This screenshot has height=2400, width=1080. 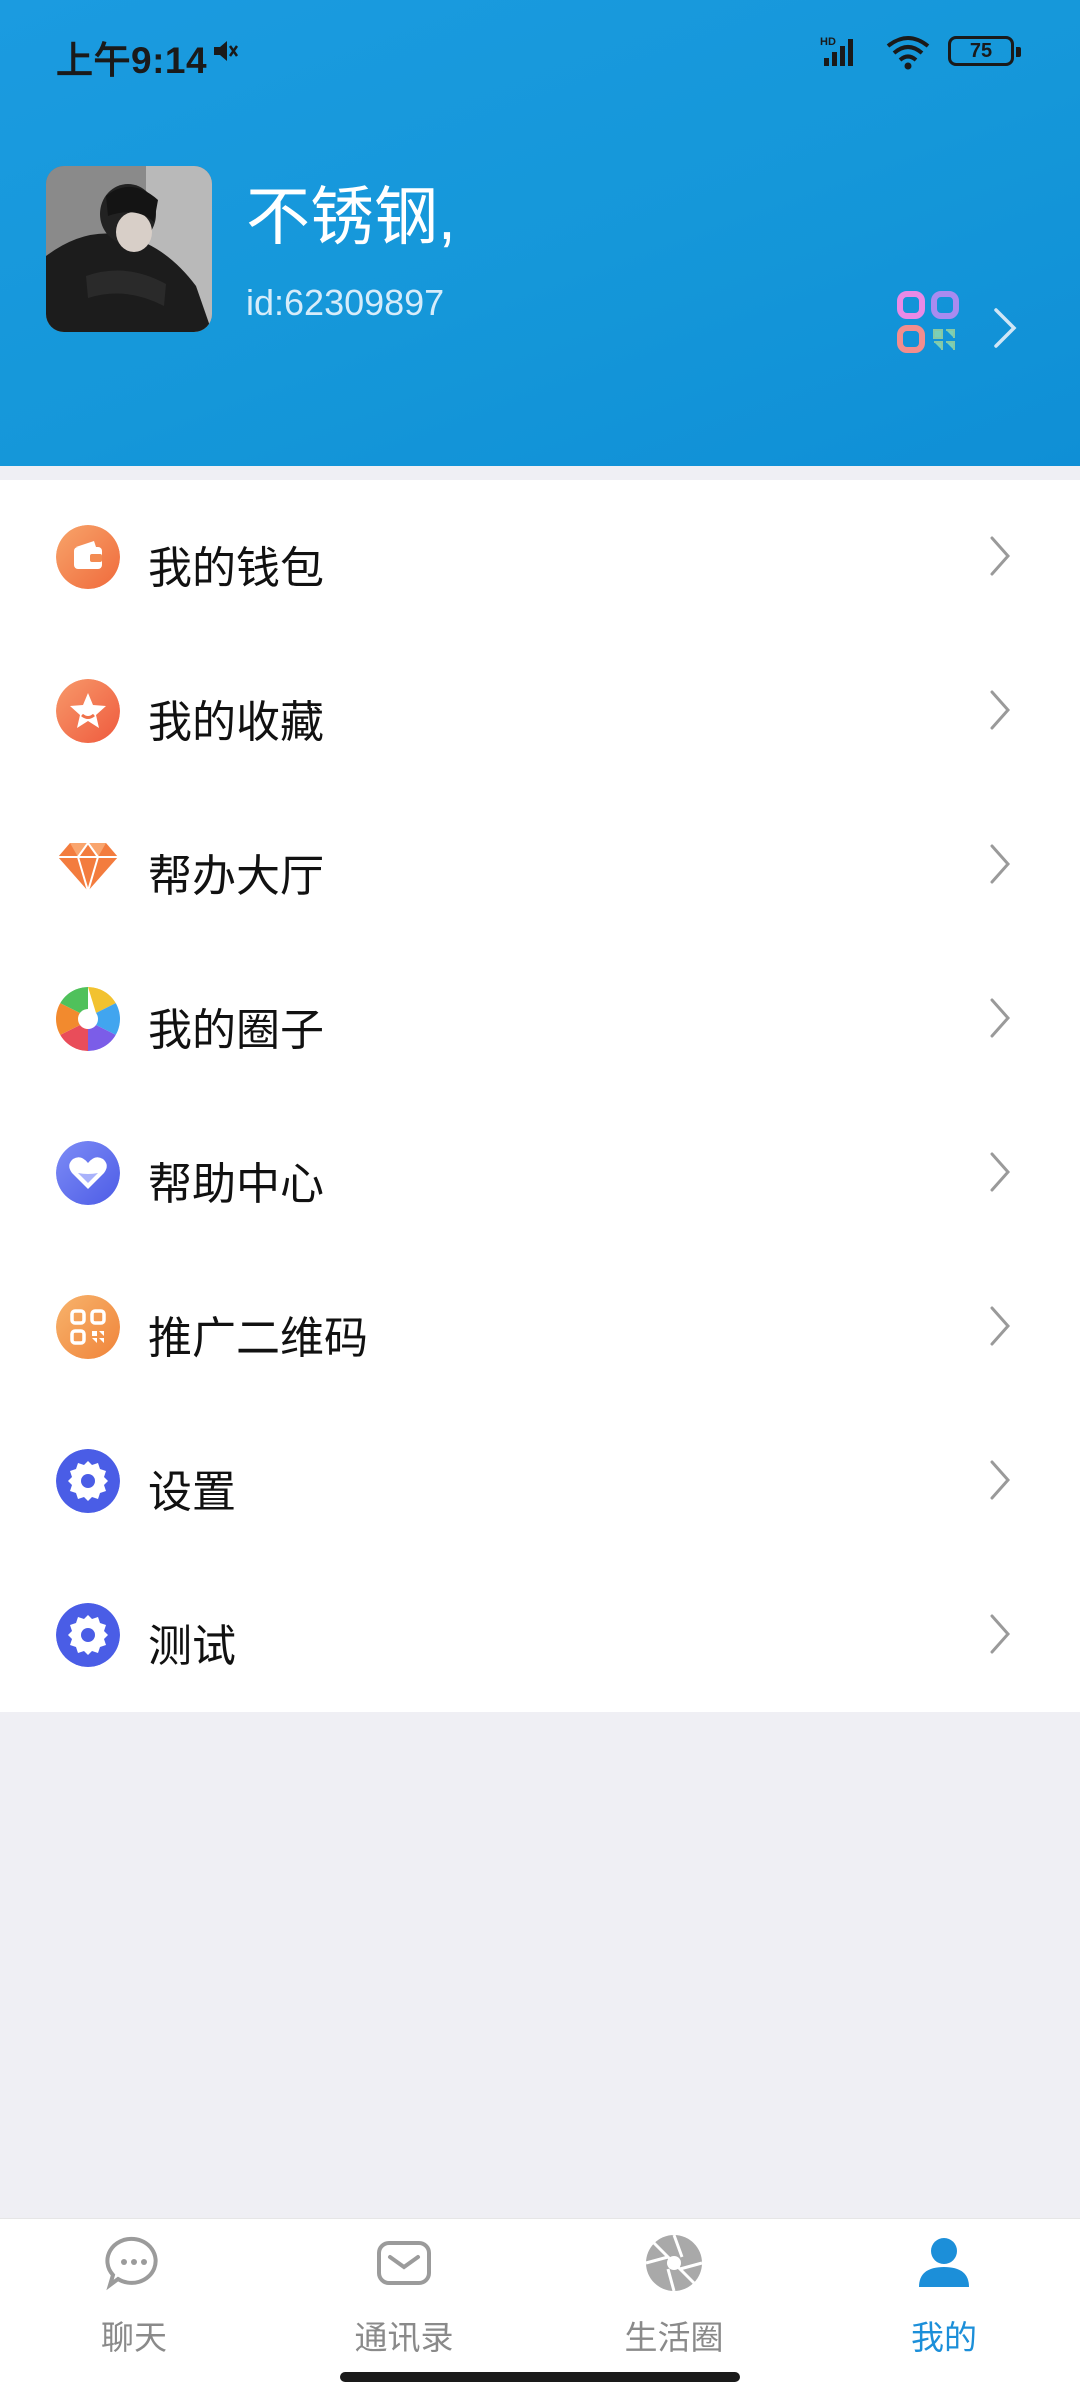 I want to click on menu-item-favorites: 我的收藏, so click(x=540, y=711).